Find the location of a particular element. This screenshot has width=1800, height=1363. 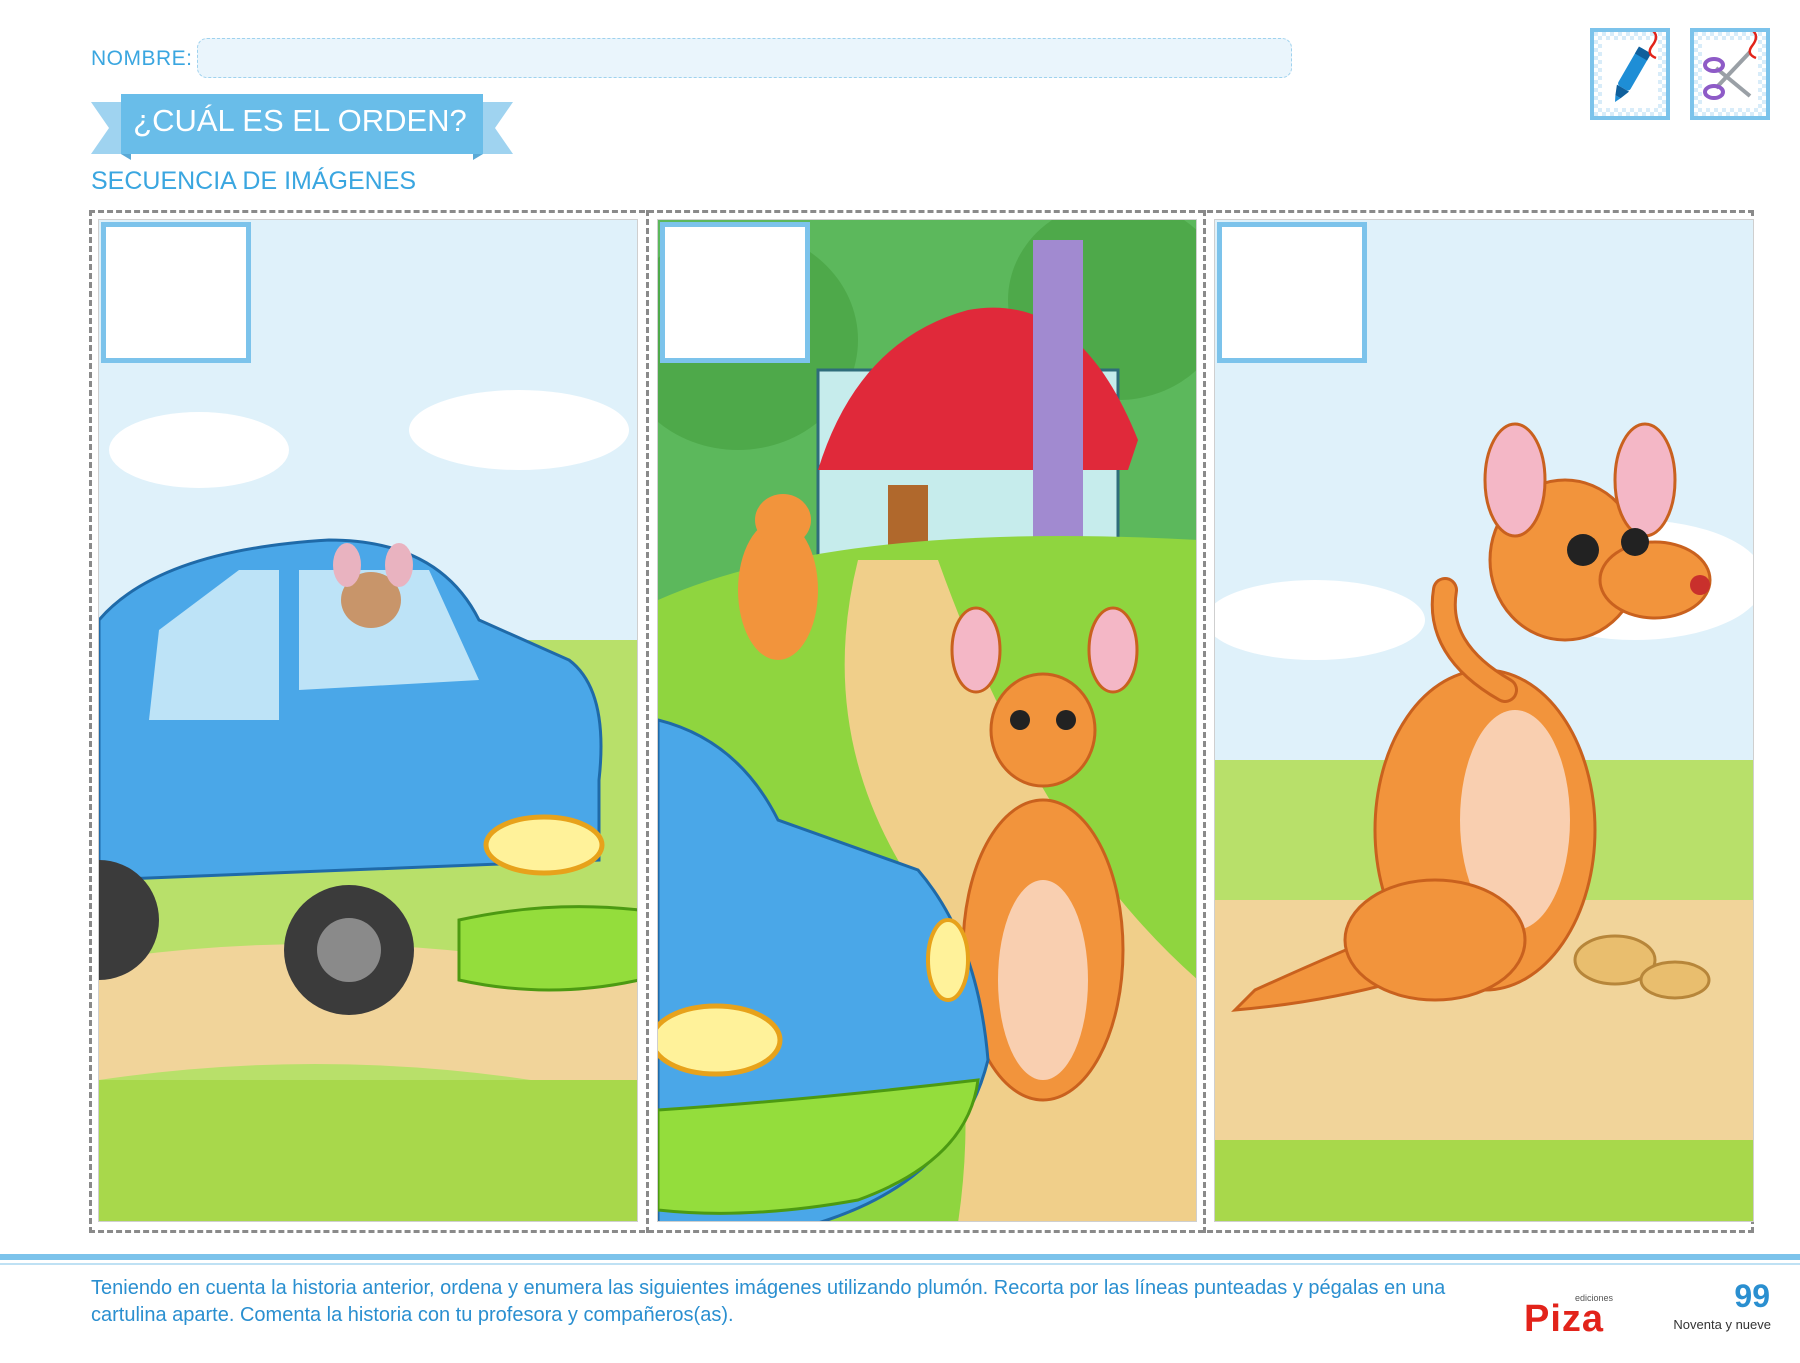

page-subtitle: SECUENCIA DE IMÁGENES is located at coordinates (254, 181).